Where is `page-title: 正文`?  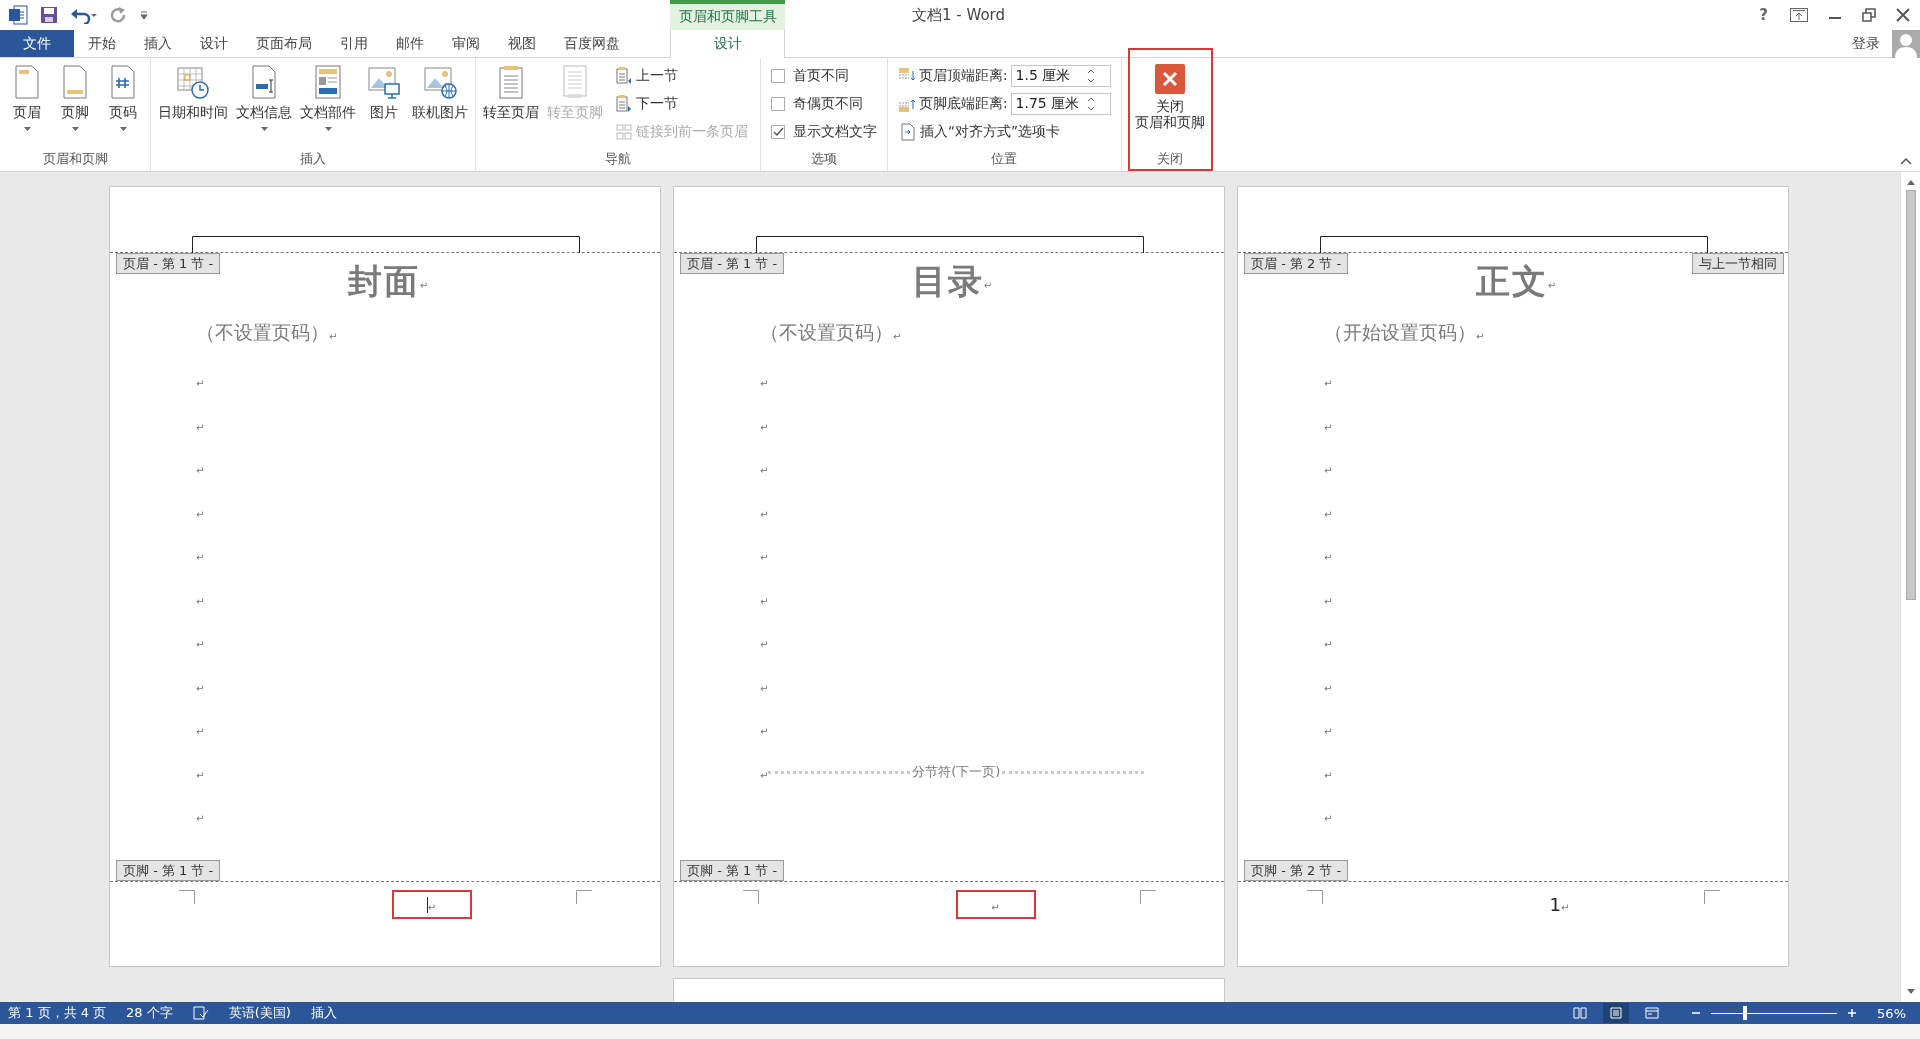 page-title: 正文 is located at coordinates (1511, 281).